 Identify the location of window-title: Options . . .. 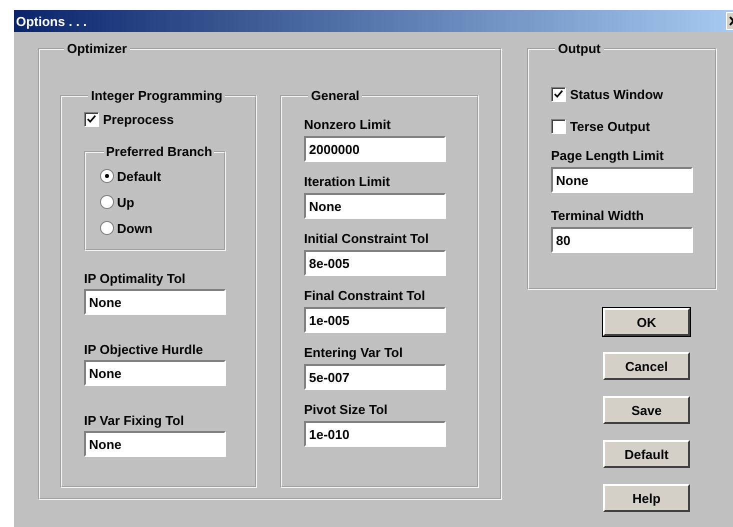
(51, 21).